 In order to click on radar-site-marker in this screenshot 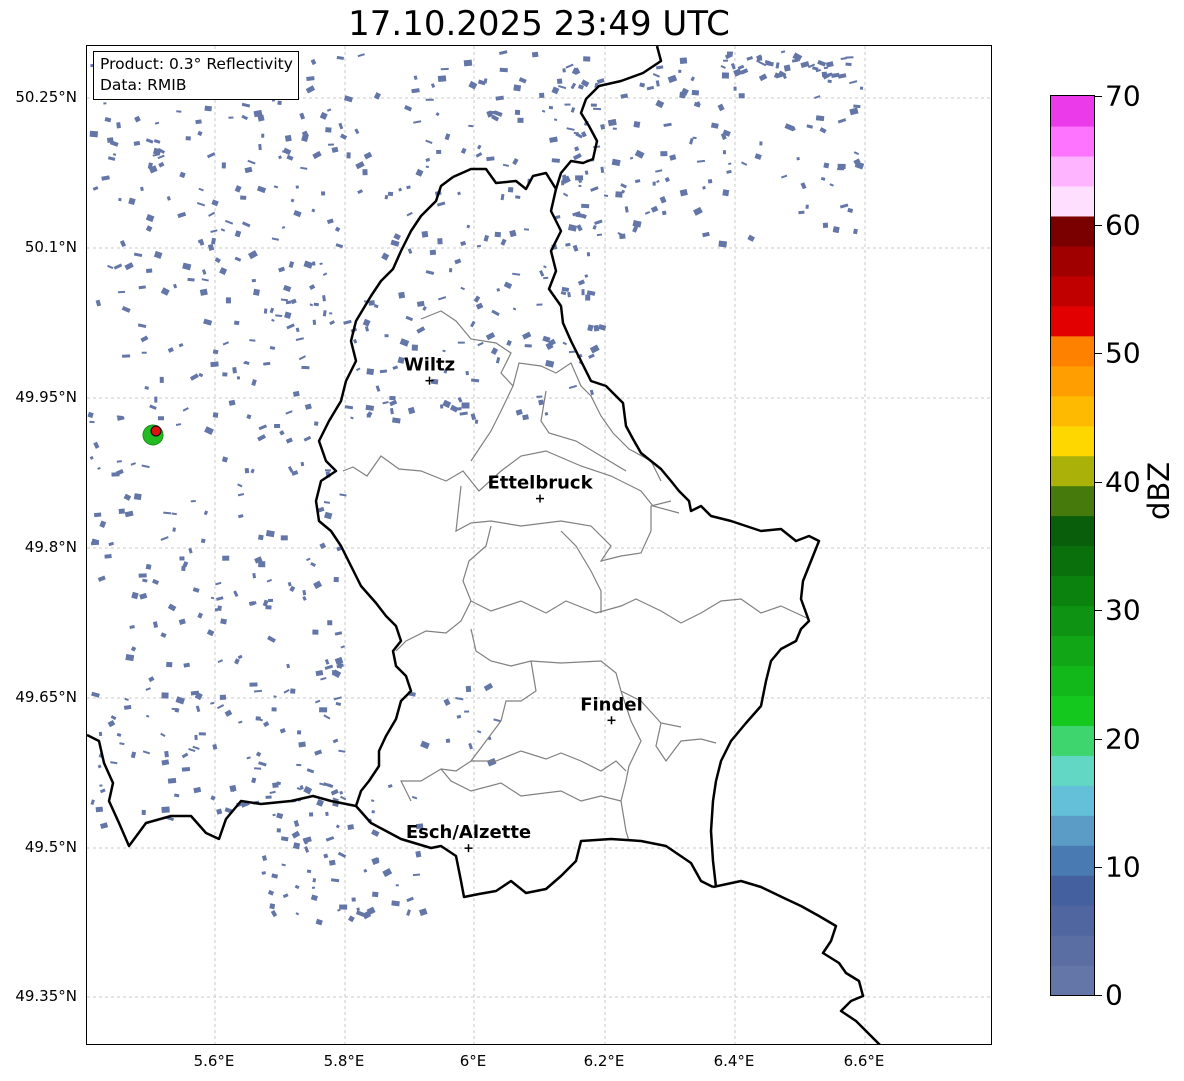, I will do `click(153, 435)`.